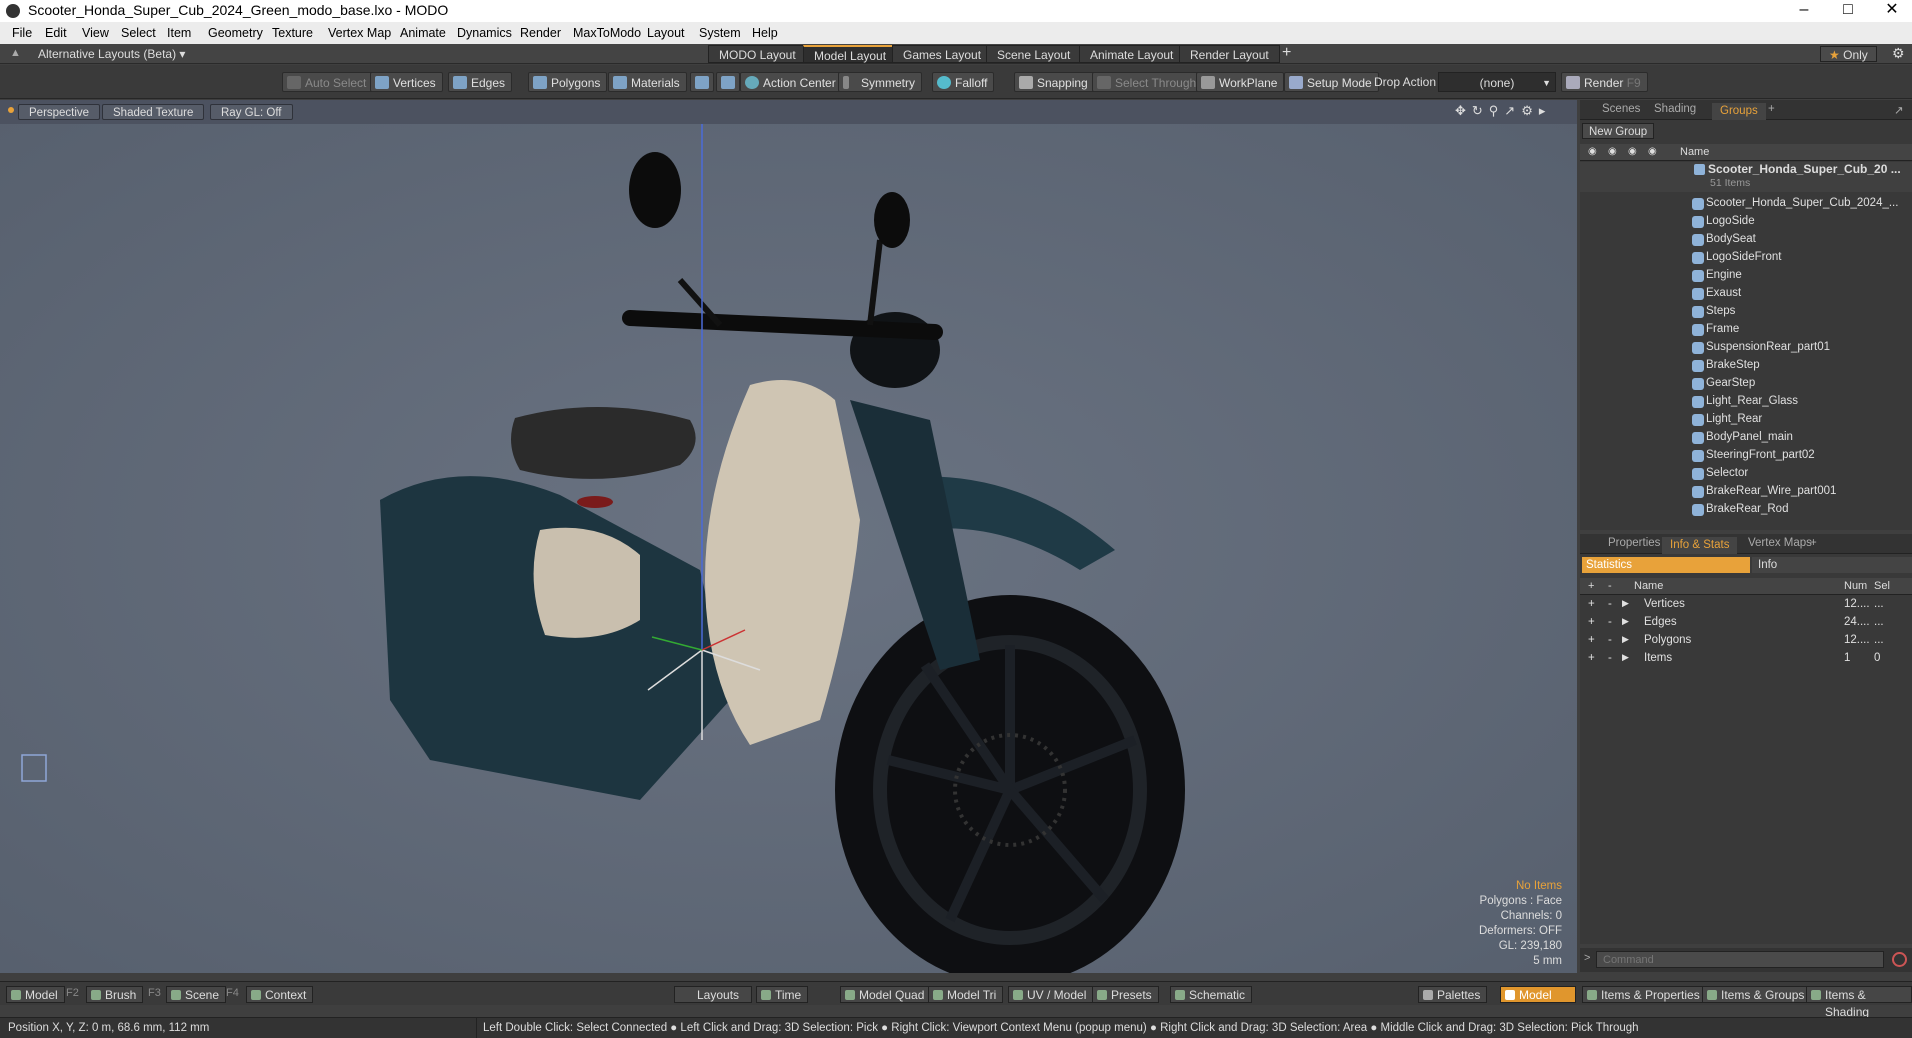  What do you see at coordinates (963, 82) in the screenshot?
I see `falloff-button: Falloff` at bounding box center [963, 82].